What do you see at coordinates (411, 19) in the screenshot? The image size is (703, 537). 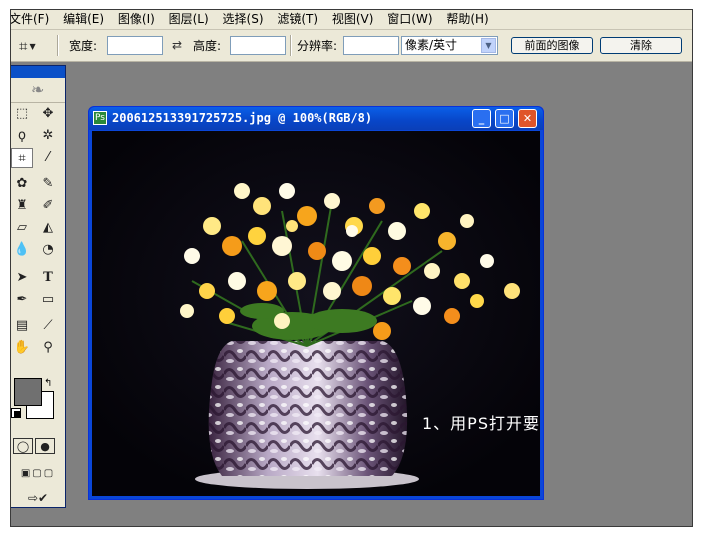 I see `menu-window: 窗口(W)` at bounding box center [411, 19].